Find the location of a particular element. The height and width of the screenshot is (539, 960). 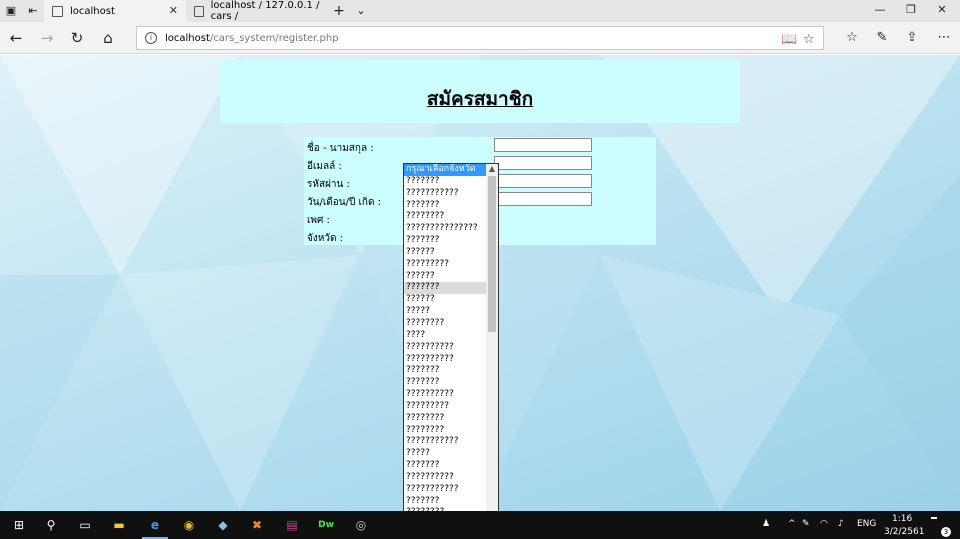

dropdown-scrollbar: ▲ ⌄ is located at coordinates (492, 337).